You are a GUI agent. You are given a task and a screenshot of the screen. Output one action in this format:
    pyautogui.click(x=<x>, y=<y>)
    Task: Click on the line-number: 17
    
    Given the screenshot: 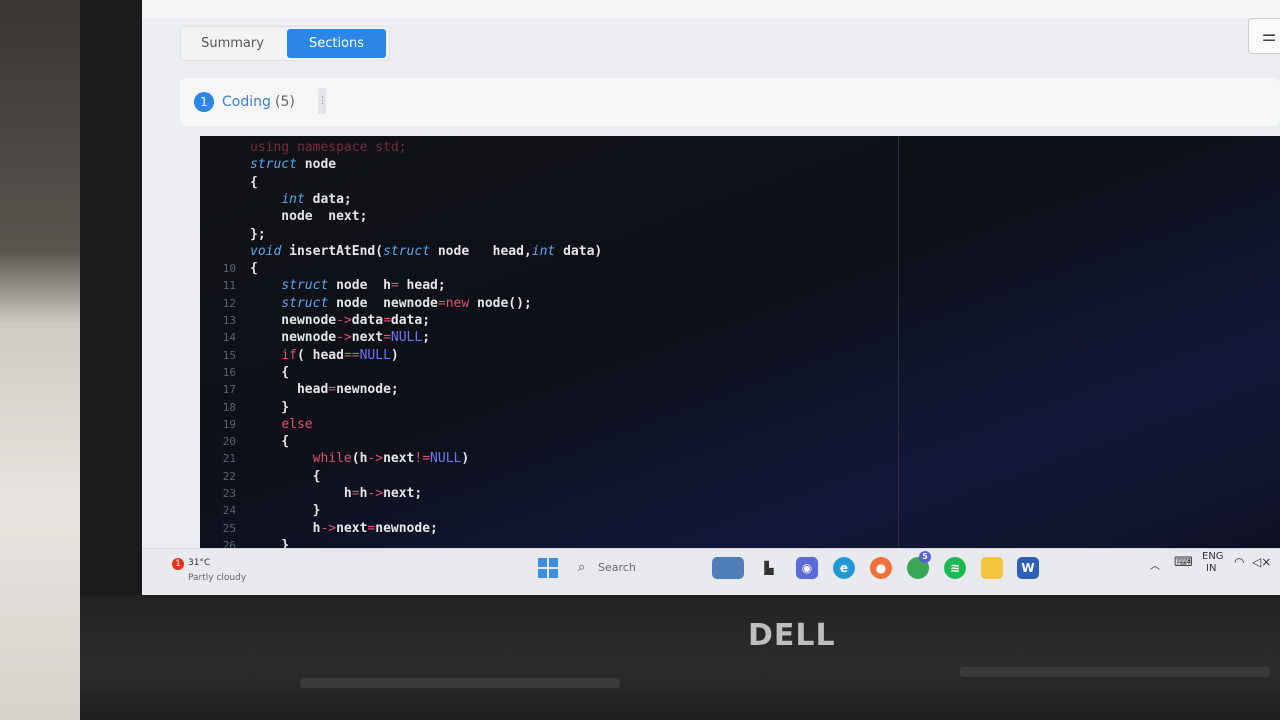 What is the action you would take?
    pyautogui.click(x=229, y=390)
    